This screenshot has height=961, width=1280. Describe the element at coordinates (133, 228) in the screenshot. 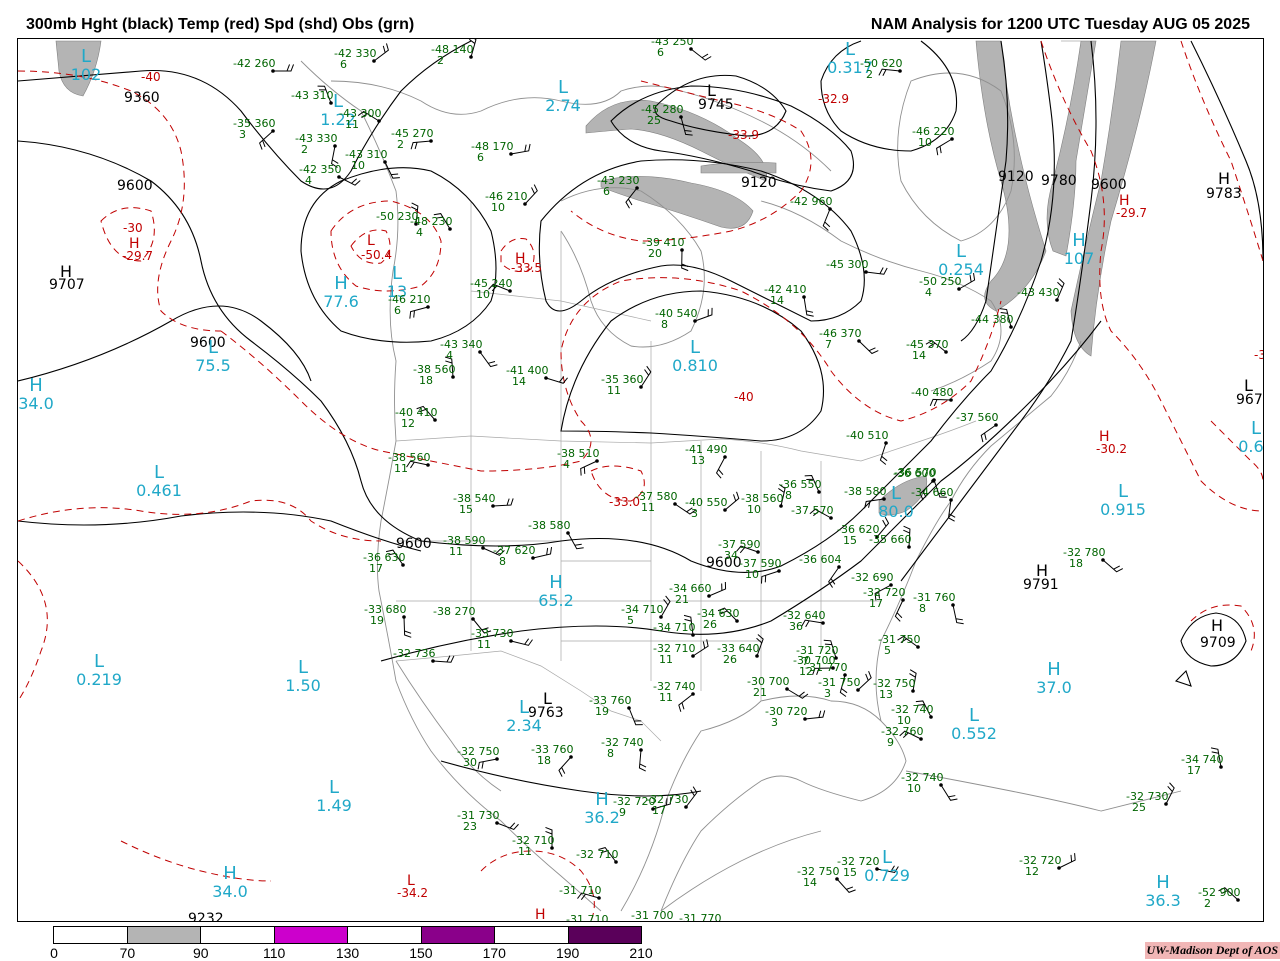

I see `temp-label: -30` at that location.